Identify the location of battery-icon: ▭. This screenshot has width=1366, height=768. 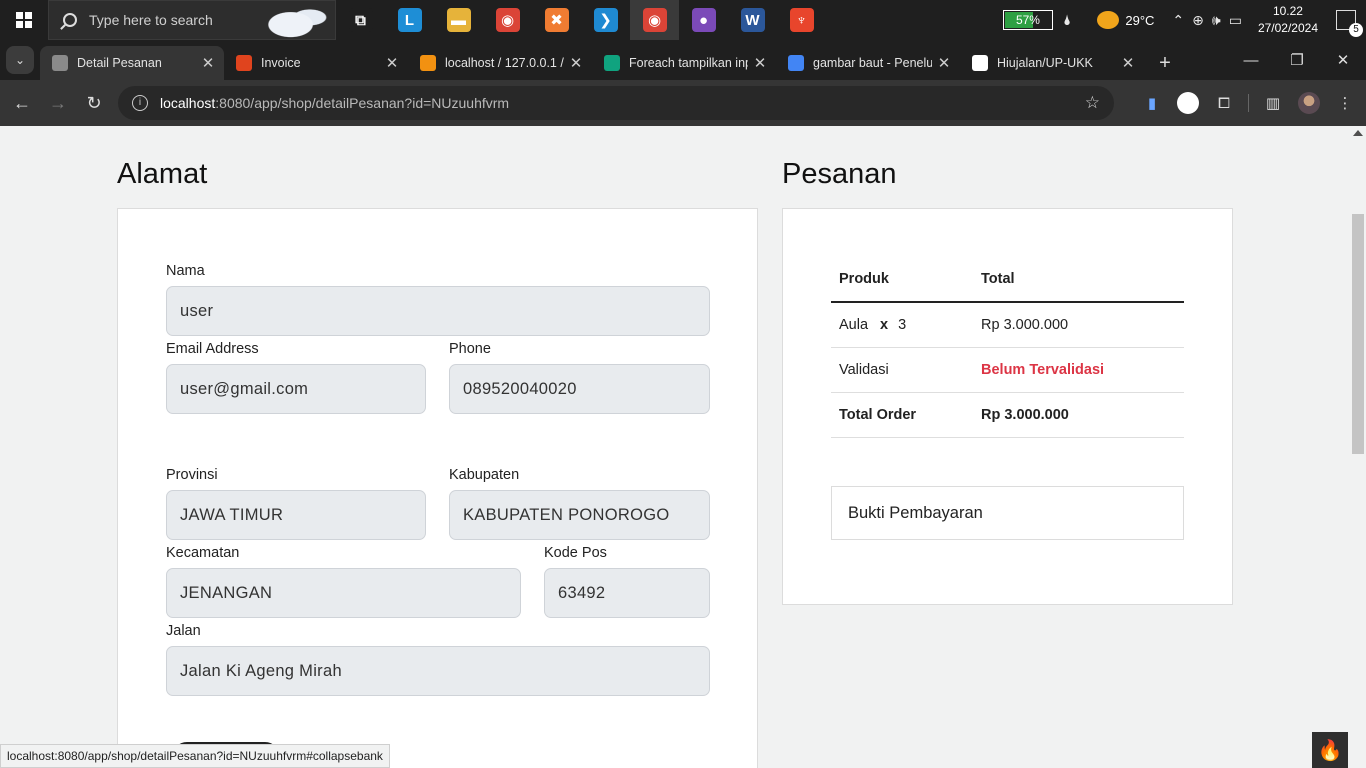
(1235, 20).